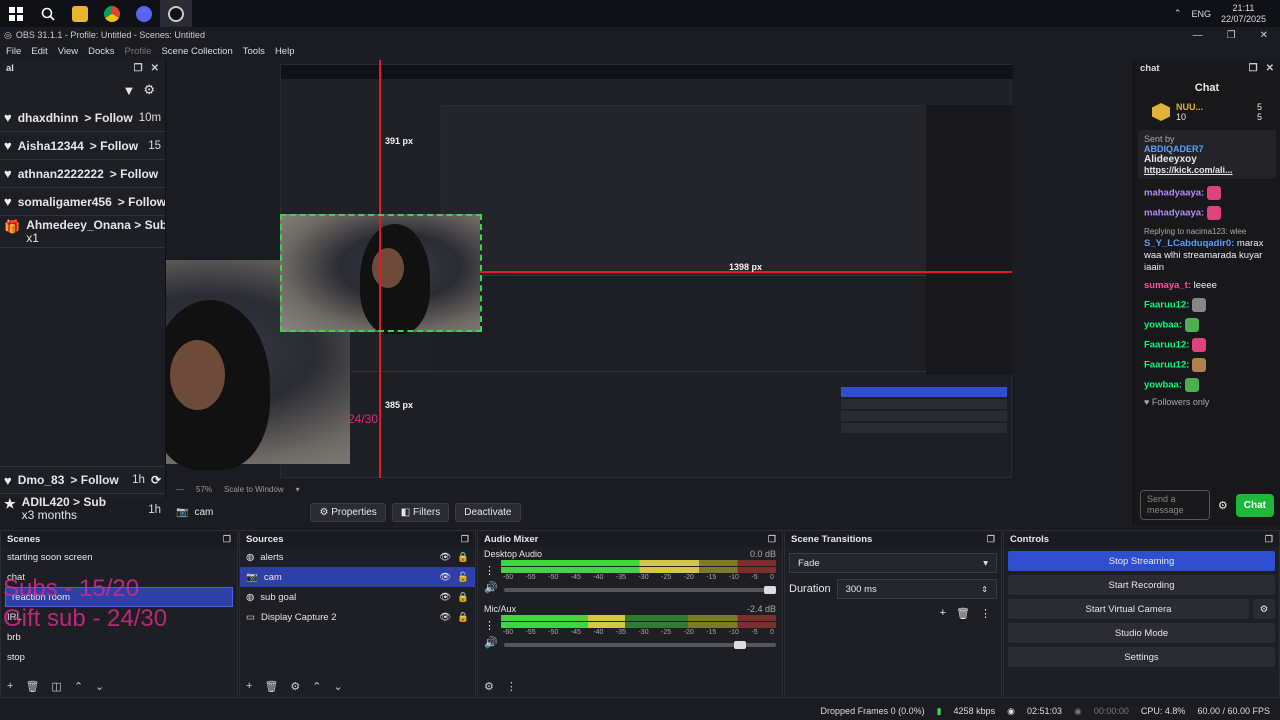 The image size is (1280, 720). What do you see at coordinates (82, 232) in the screenshot?
I see `feed-item: 🎁 Ahmedeey_Onana > Subs x1` at bounding box center [82, 232].